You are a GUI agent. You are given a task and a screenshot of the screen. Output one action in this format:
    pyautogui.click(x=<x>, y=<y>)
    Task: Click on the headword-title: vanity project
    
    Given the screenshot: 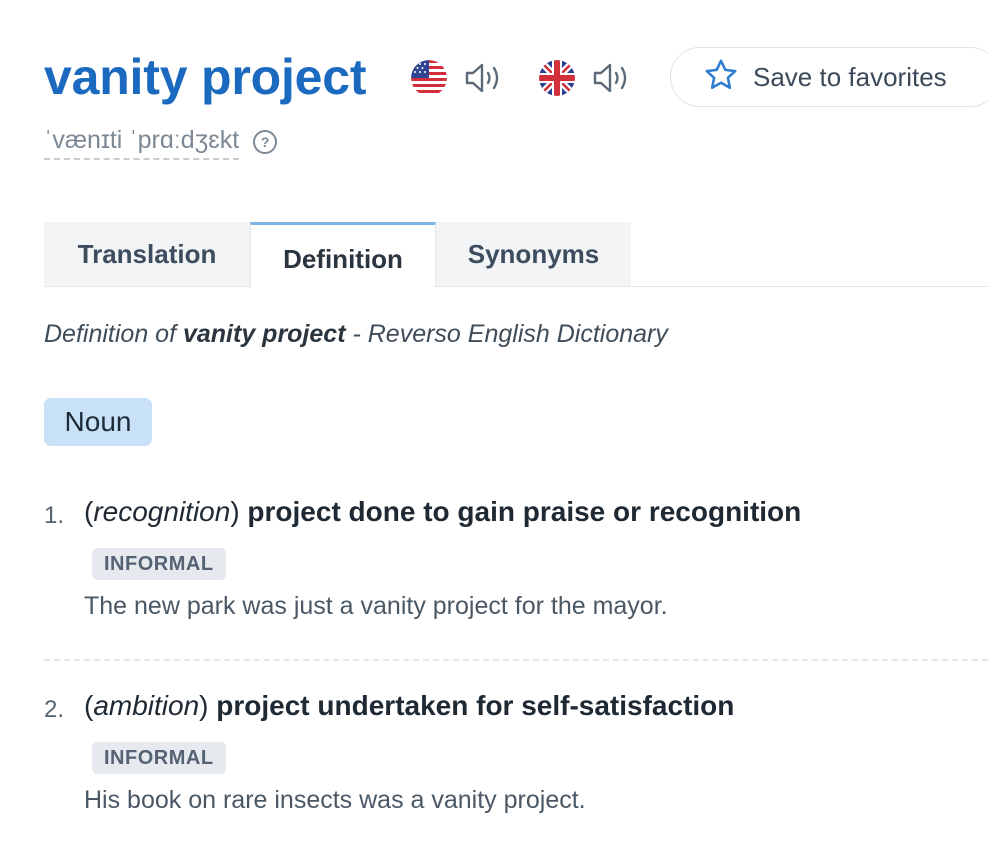 What is the action you would take?
    pyautogui.click(x=205, y=77)
    